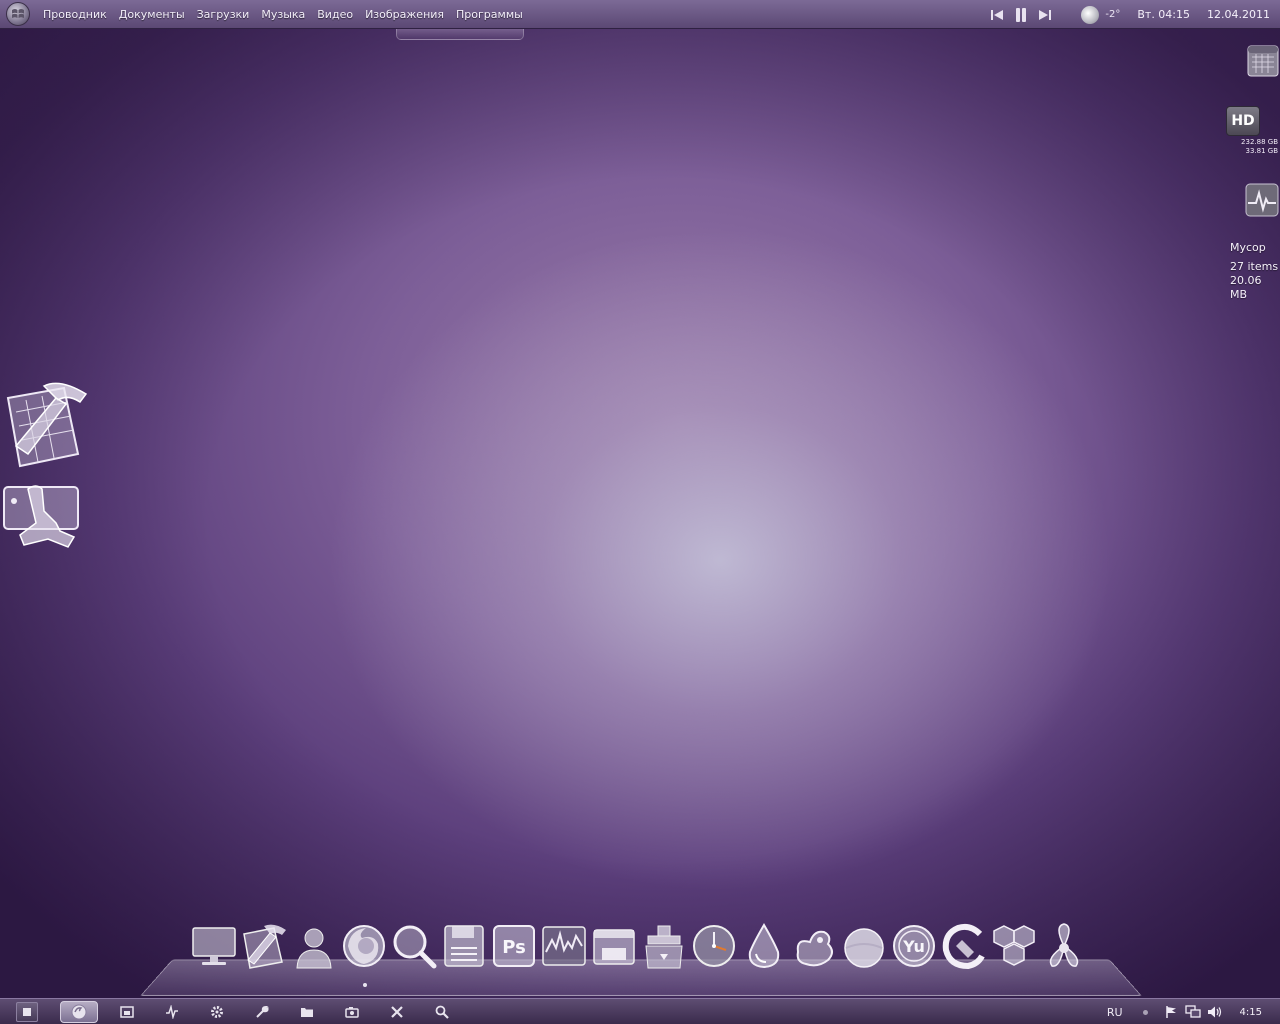  I want to click on tray-dot-icon, so click(1145, 1012).